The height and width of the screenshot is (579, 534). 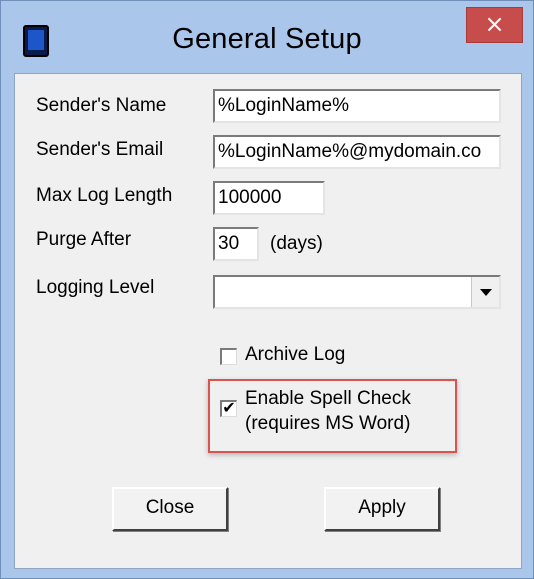 What do you see at coordinates (296, 243) in the screenshot?
I see `purge-after-unit: (days)` at bounding box center [296, 243].